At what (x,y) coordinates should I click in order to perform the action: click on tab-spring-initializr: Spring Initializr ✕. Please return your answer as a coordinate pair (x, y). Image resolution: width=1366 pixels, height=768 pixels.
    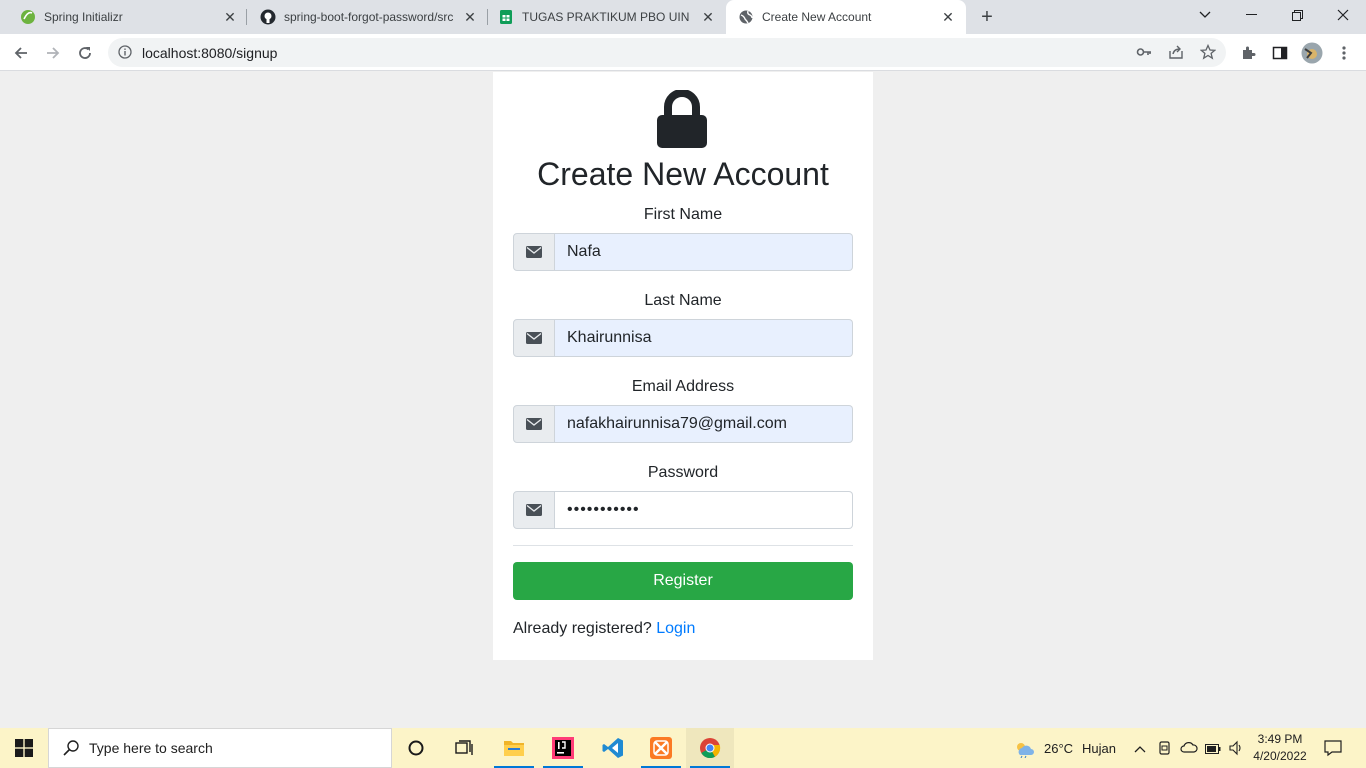
    Looking at the image, I should click on (123, 17).